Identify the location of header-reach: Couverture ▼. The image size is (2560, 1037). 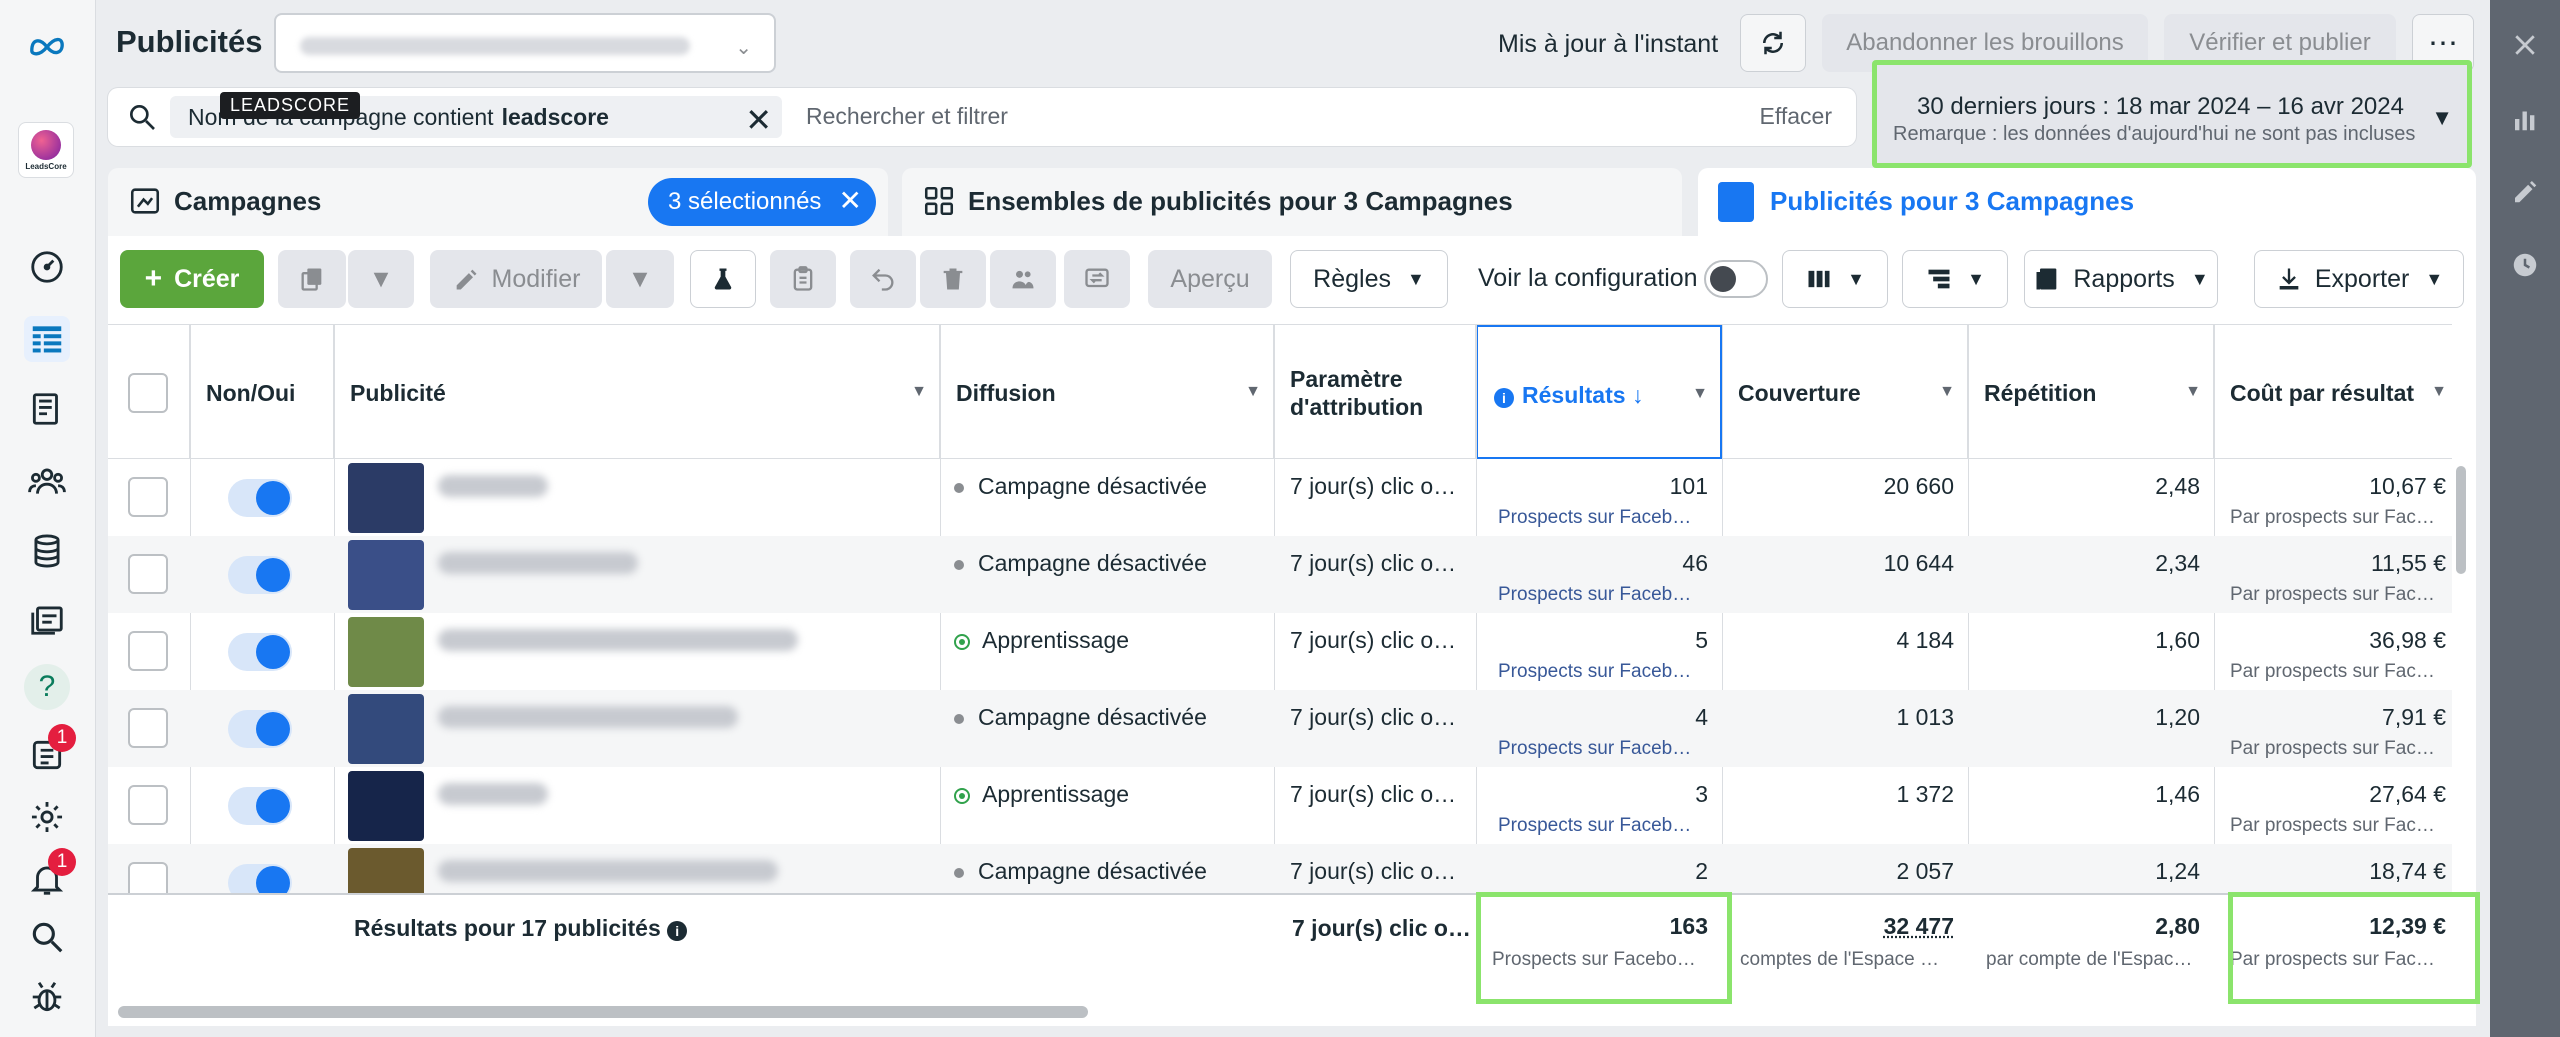
(1845, 392).